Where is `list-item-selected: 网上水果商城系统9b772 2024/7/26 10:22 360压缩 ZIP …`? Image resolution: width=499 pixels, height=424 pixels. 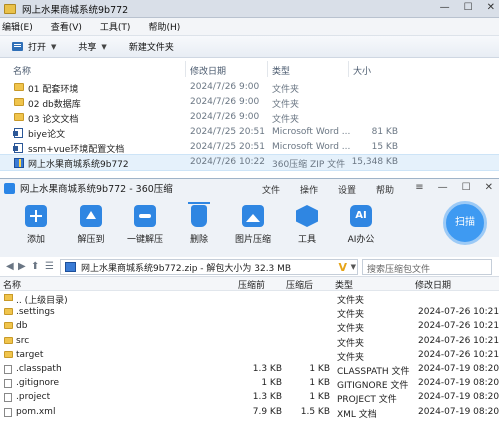
list-item-selected: 网上水果商城系统9b772 2024/7/26 10:22 360压缩 ZIP … is located at coordinates (249, 162).